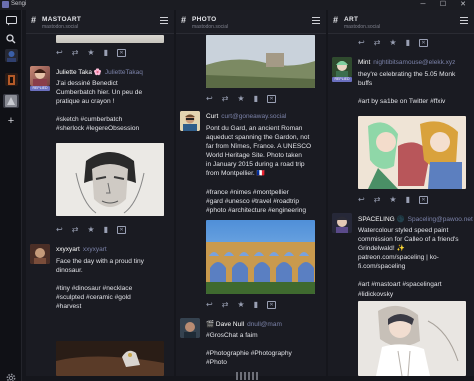 This screenshot has width=474, height=381. What do you see at coordinates (113, 128) in the screenshot?
I see `hashtag-link: #sherlock #legereObsession` at bounding box center [113, 128].